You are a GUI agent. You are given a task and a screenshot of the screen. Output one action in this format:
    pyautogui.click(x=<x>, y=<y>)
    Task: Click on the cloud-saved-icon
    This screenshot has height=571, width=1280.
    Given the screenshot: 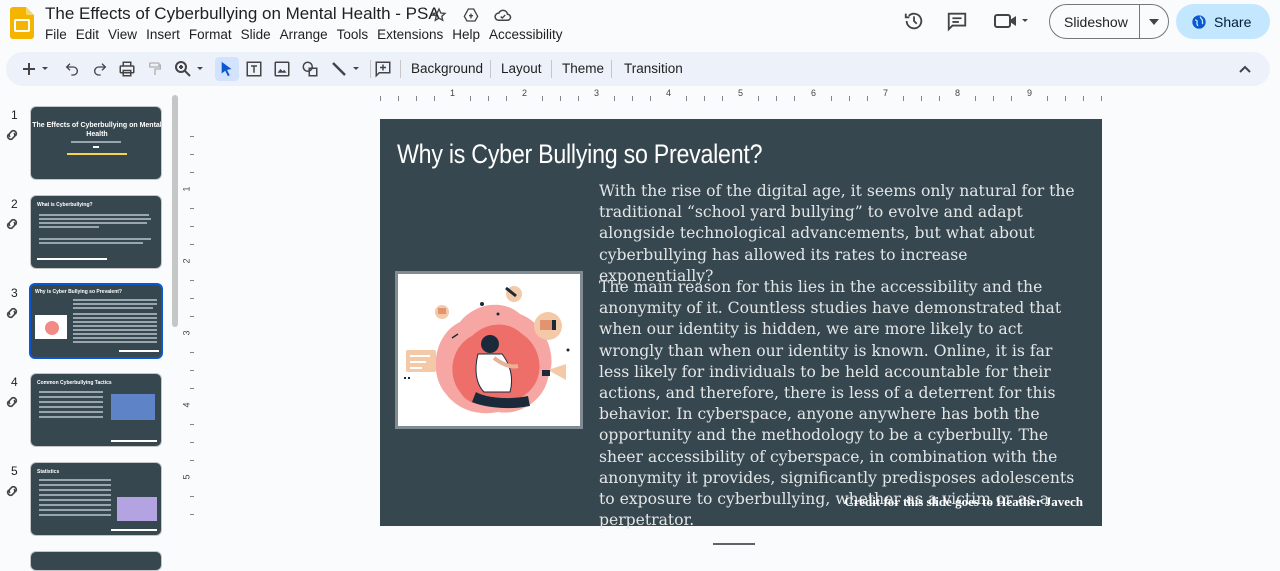 What is the action you would take?
    pyautogui.click(x=503, y=15)
    